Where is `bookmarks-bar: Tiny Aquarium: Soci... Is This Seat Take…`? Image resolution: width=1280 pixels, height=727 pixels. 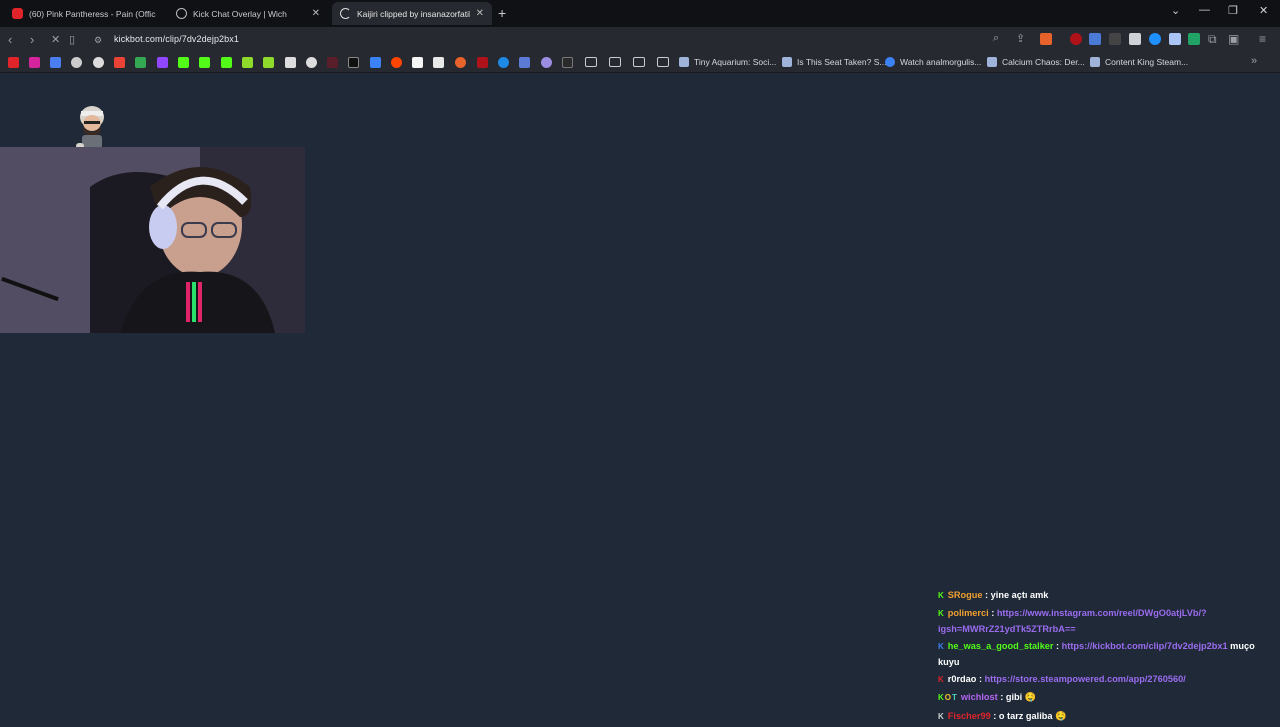
bookmarks-bar: Tiny Aquarium: Soci... Is This Seat Take… is located at coordinates (640, 63).